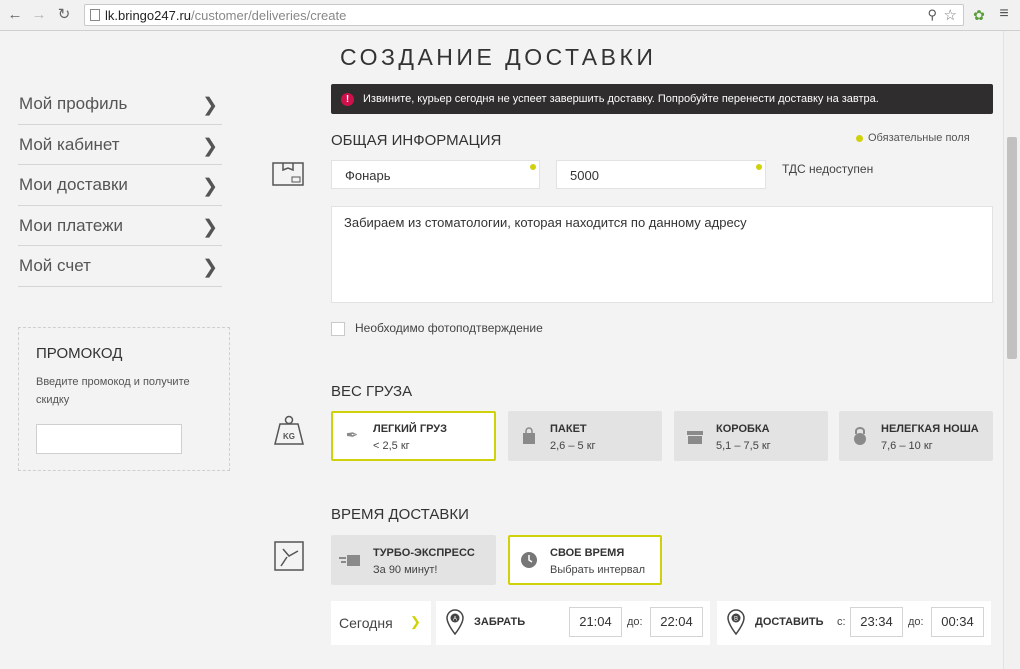 The image size is (1020, 669). Describe the element at coordinates (372, 391) in the screenshot. I see `section-title-weight: ВЕС ГРУЗА` at that location.